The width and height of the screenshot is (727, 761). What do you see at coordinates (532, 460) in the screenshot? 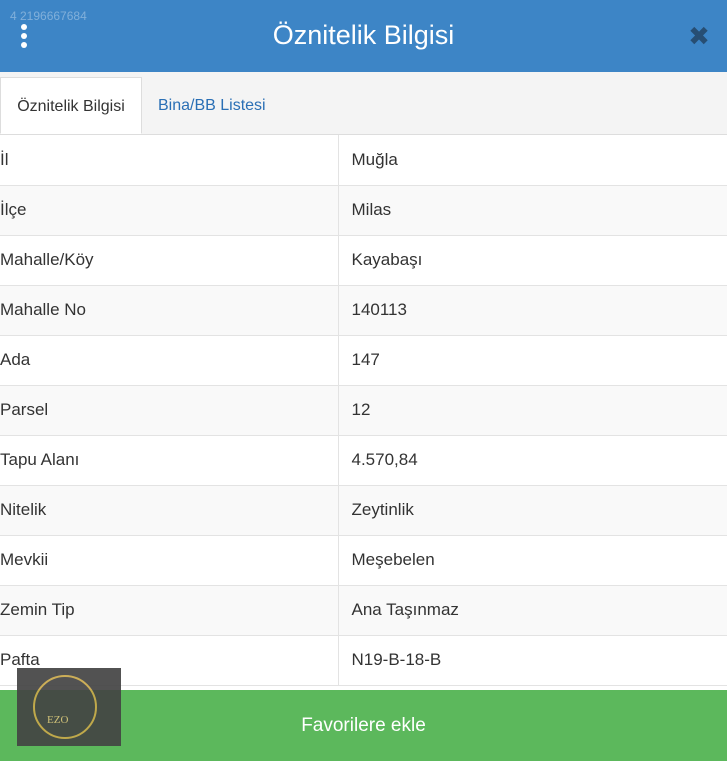
I see `attribute-value: 4.570,84` at bounding box center [532, 460].